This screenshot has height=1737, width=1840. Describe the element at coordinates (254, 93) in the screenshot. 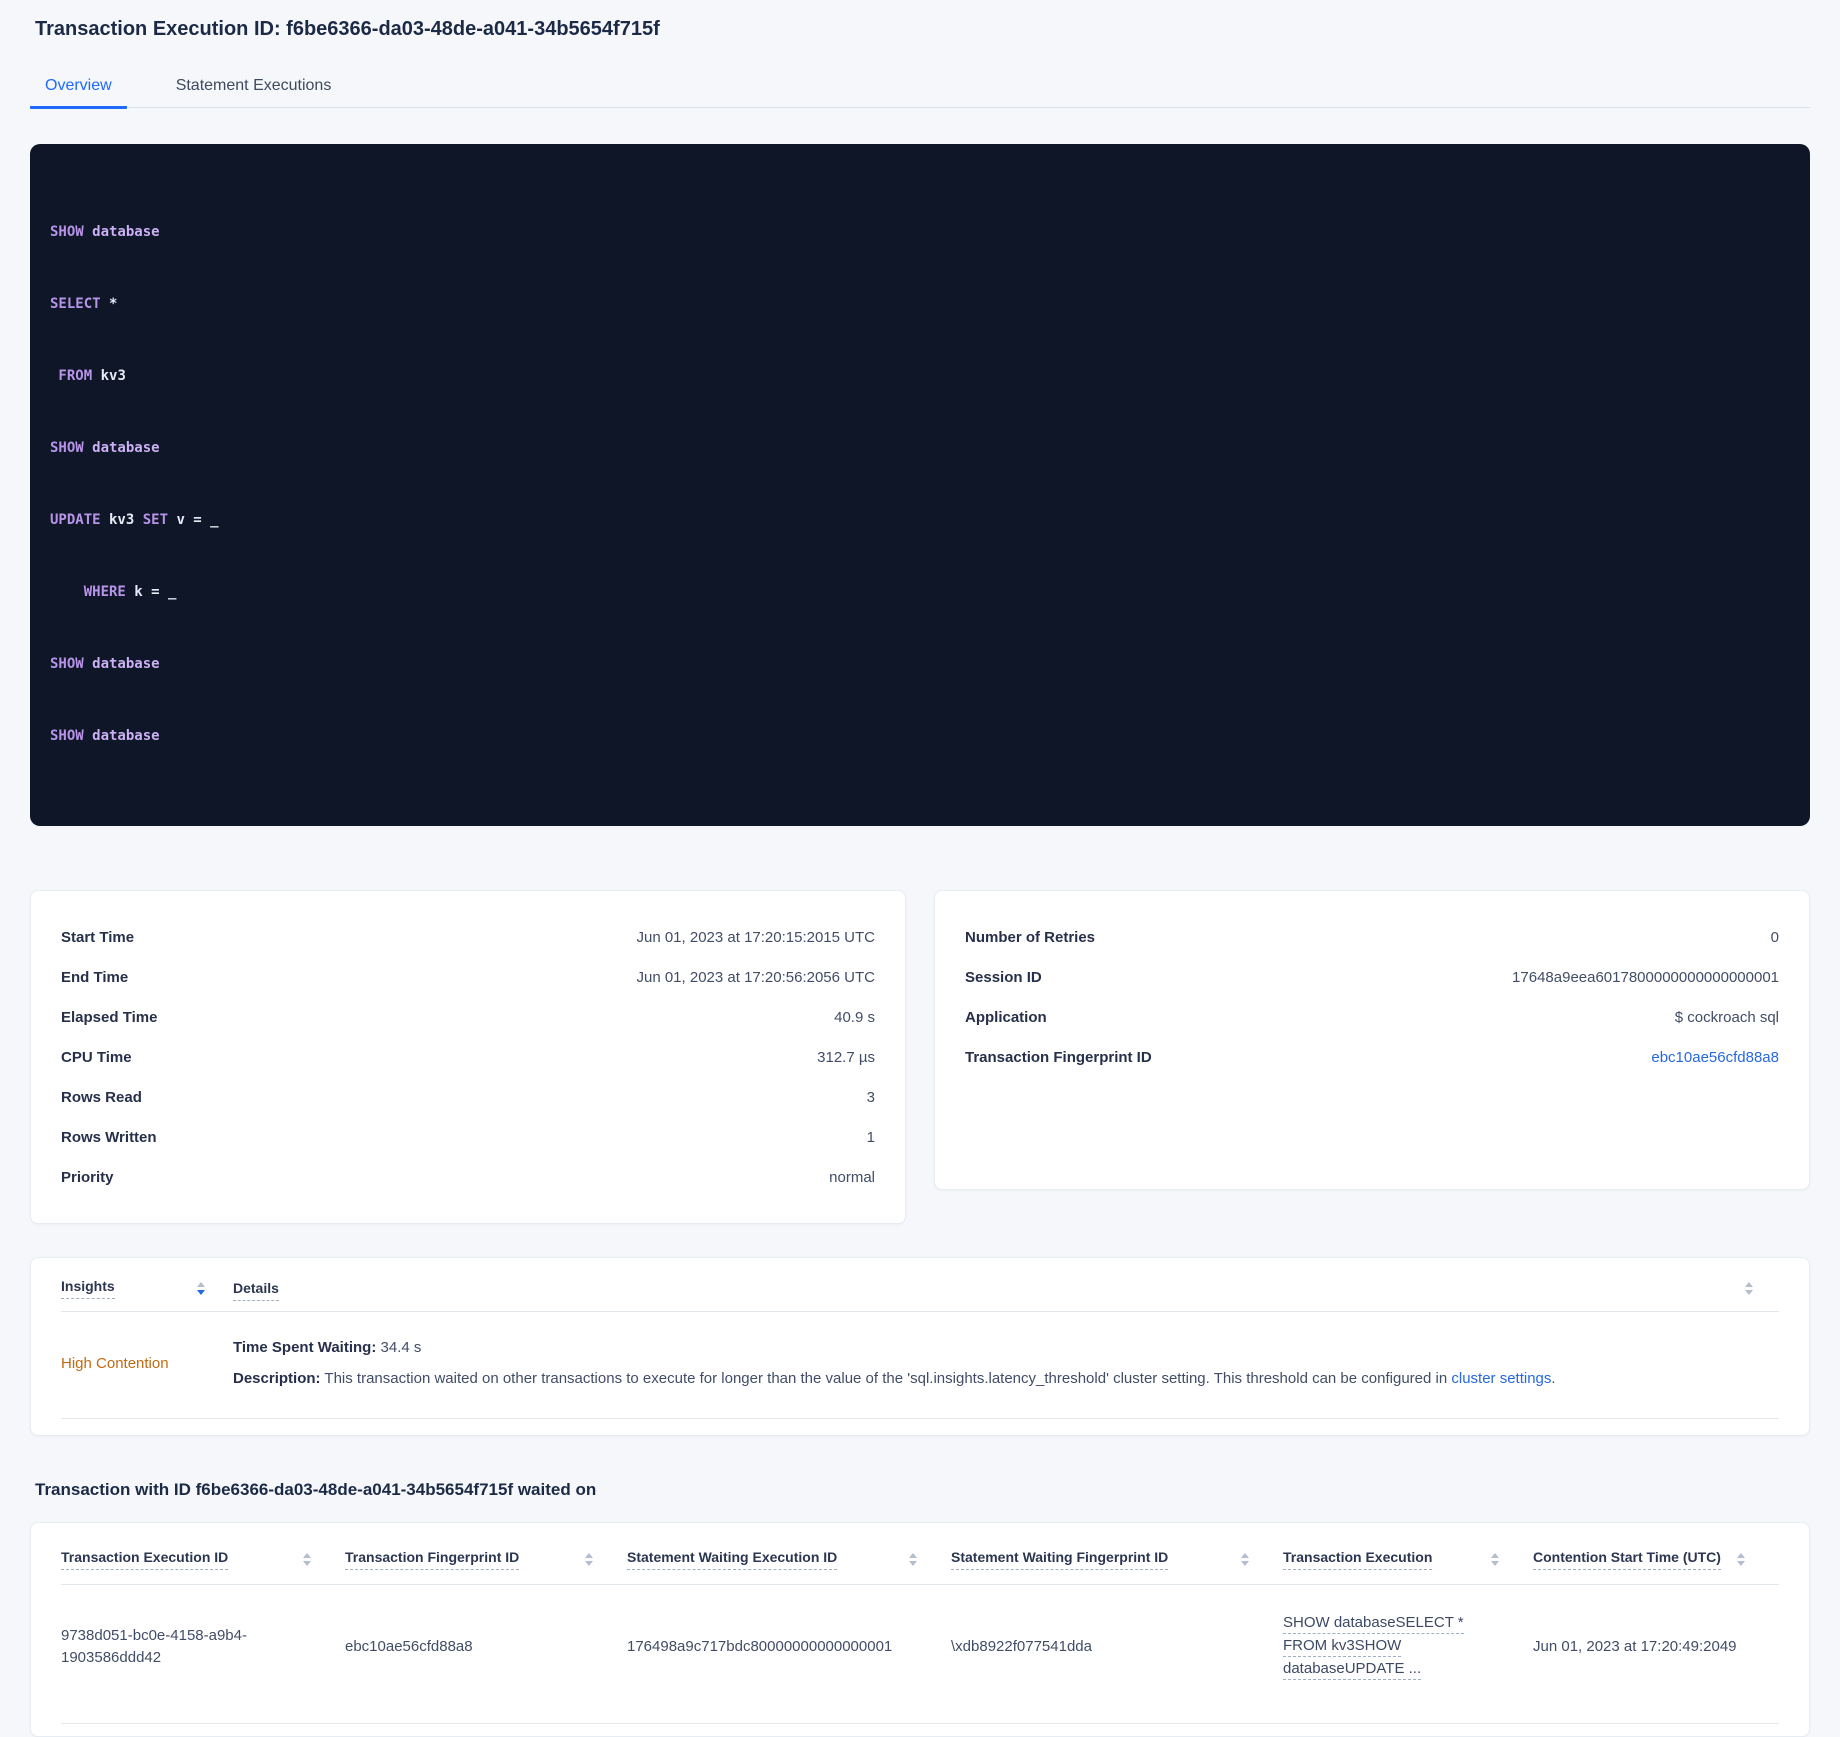

I see `tab-statement-executions: Statement Executions` at that location.